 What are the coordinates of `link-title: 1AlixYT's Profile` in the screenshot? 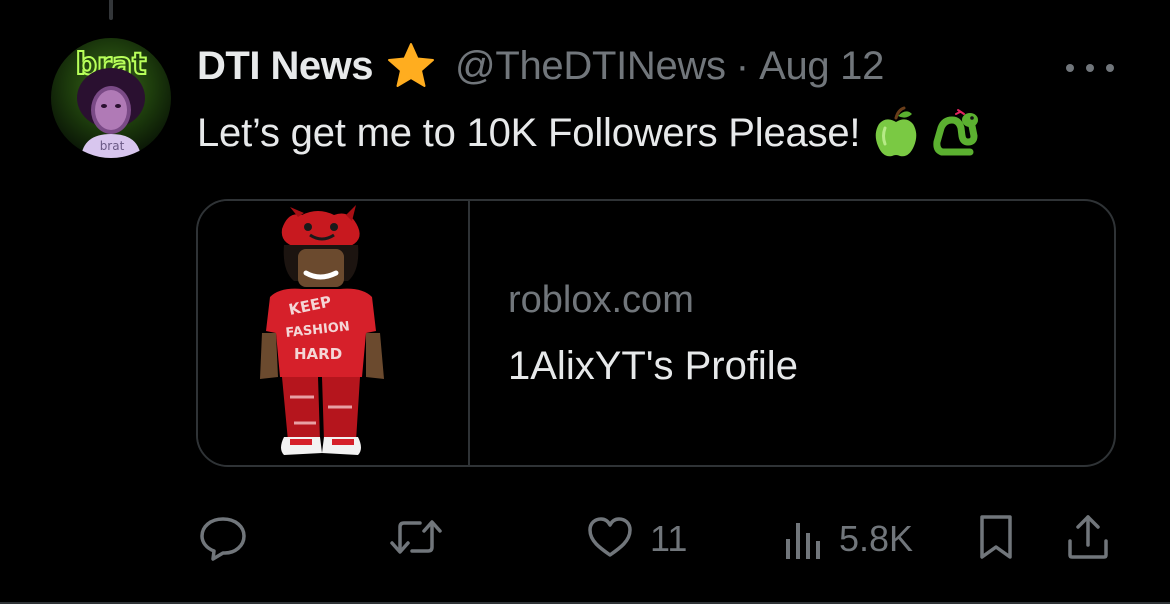 It's located at (653, 366).